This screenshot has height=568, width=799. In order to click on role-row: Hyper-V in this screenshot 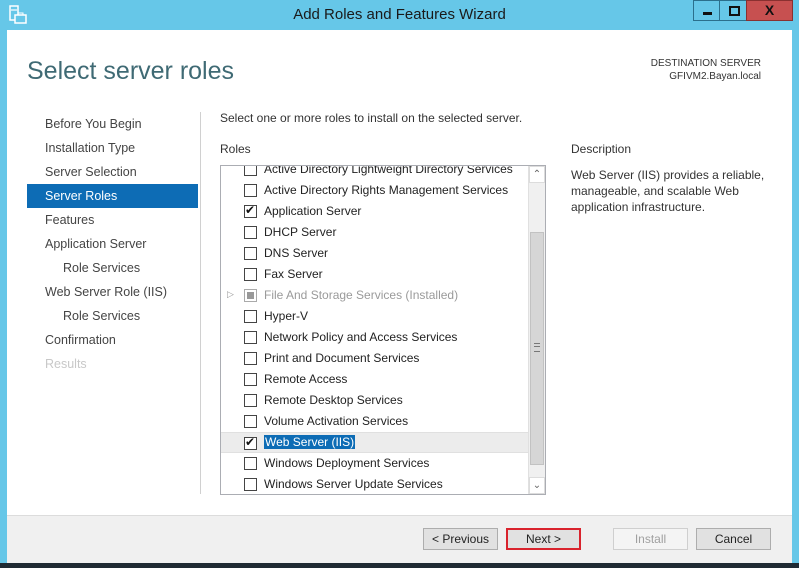, I will do `click(374, 316)`.